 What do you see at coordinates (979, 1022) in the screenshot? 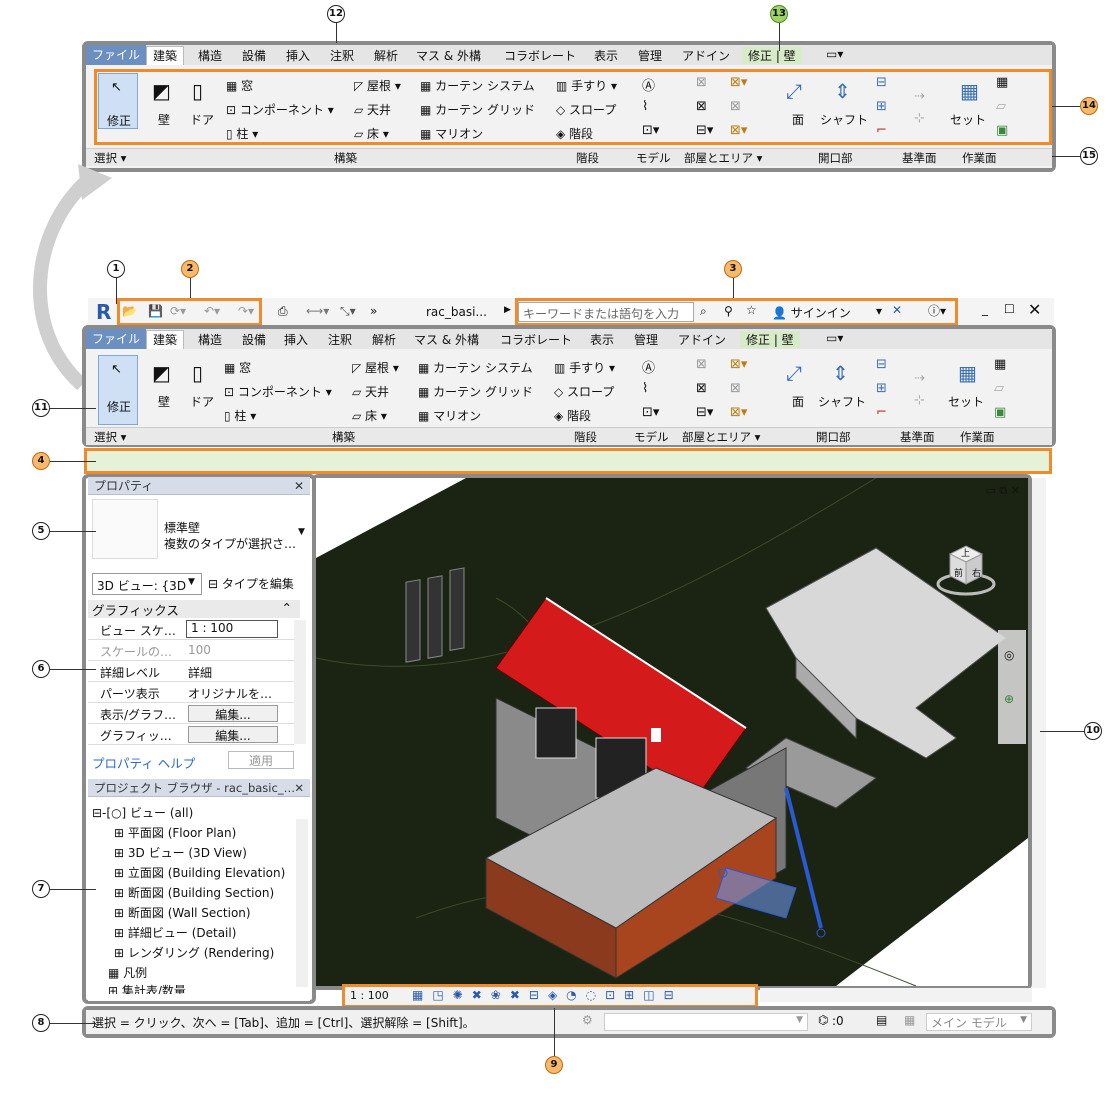
I see `design-option-selector: メイン モデル ▼` at bounding box center [979, 1022].